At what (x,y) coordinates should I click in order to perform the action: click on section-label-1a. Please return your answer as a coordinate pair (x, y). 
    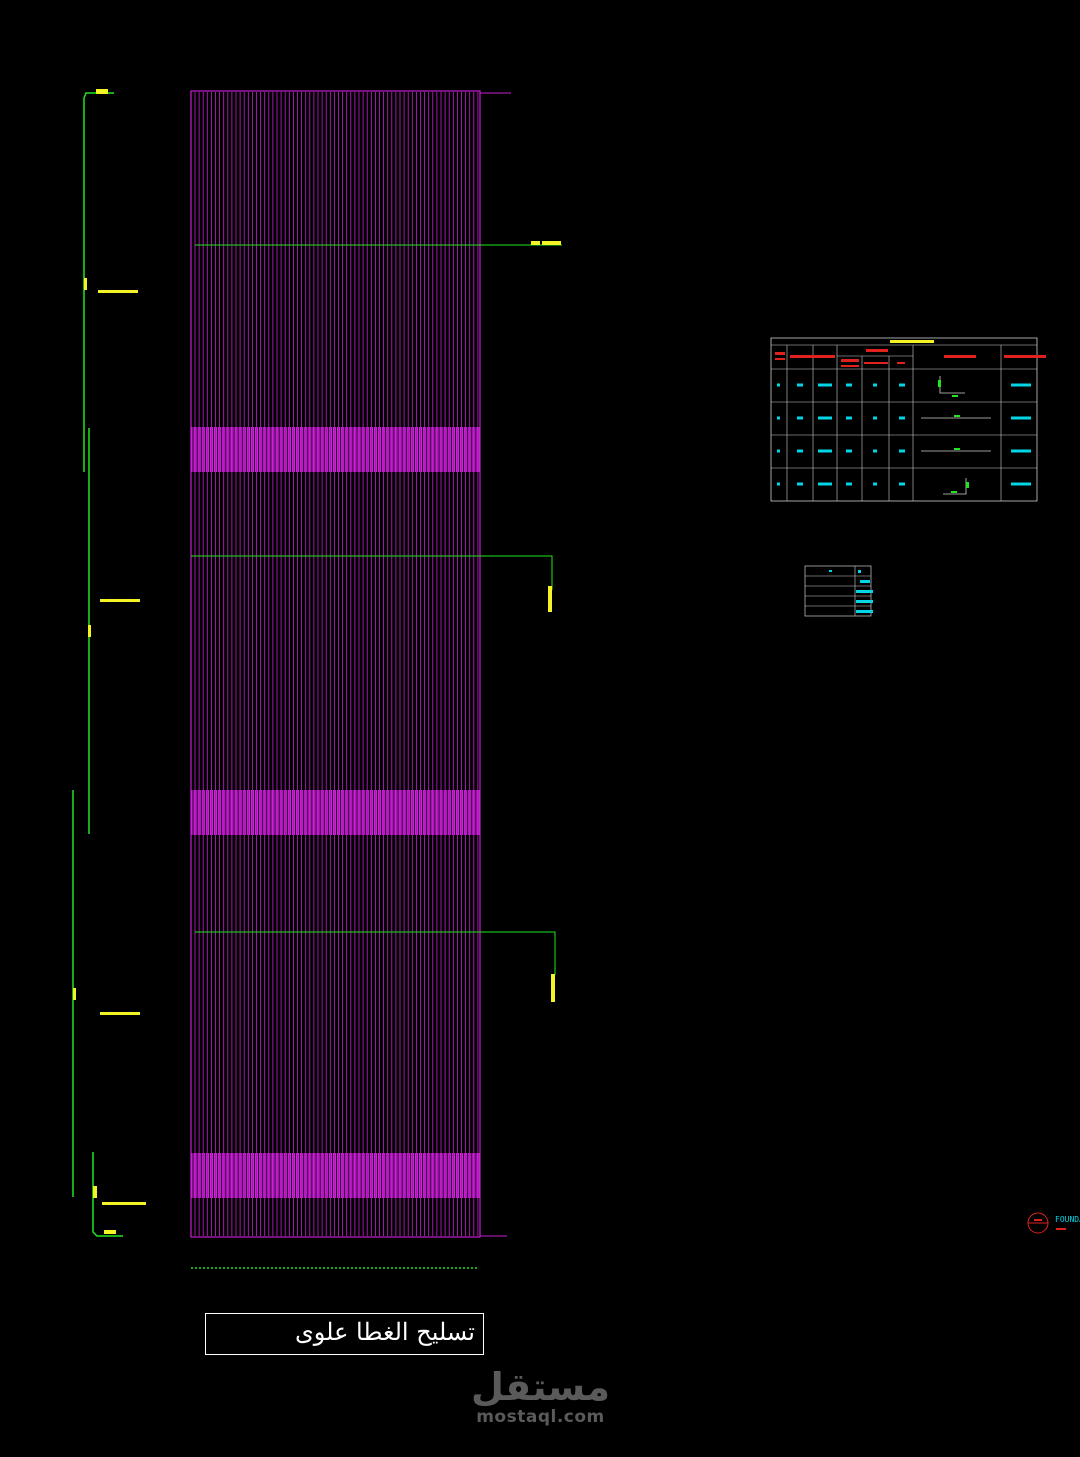
    Looking at the image, I should click on (535, 243).